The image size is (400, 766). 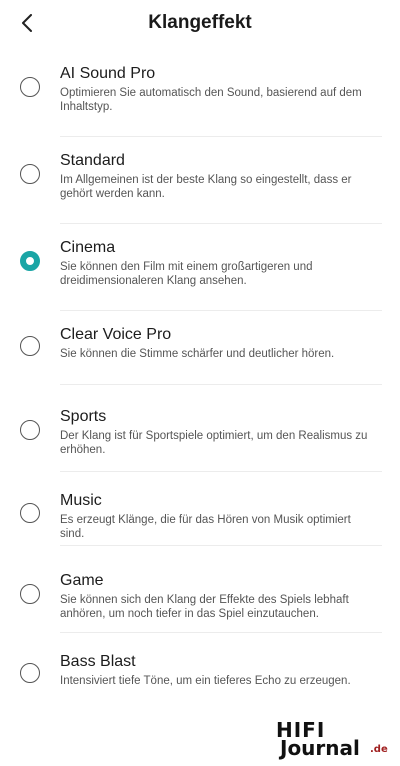 I want to click on option-name: Clear Voice Pro, so click(x=116, y=334).